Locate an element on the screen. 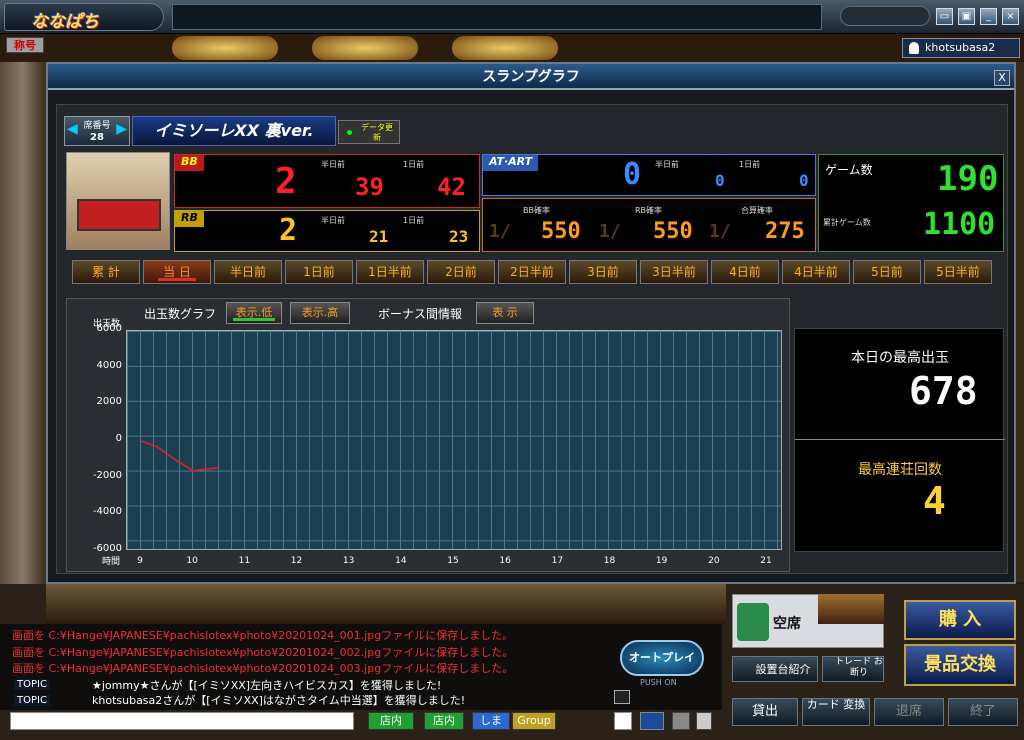 The width and height of the screenshot is (1024, 740). push-on-label: PUSH ON is located at coordinates (658, 682).